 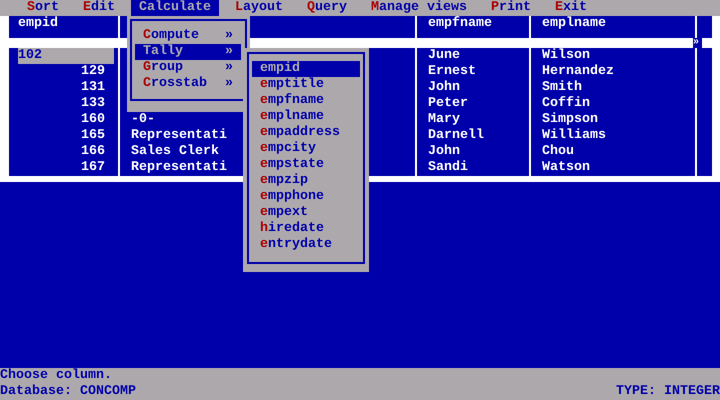 What do you see at coordinates (566, 55) in the screenshot?
I see `table-cell: Wilson` at bounding box center [566, 55].